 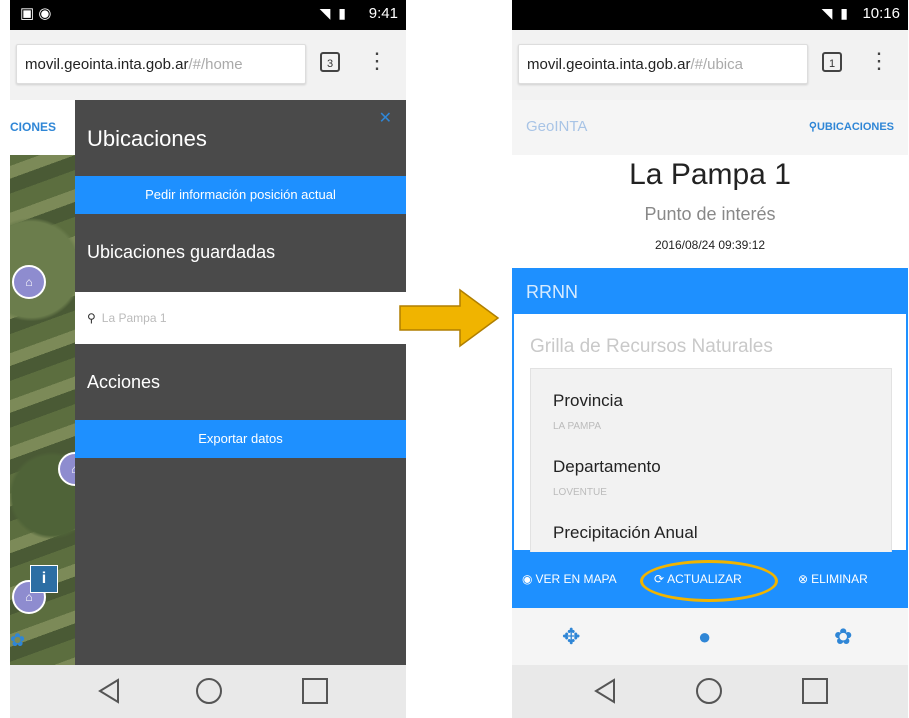 What do you see at coordinates (881, 13) in the screenshot?
I see `status-time: 10:16` at bounding box center [881, 13].